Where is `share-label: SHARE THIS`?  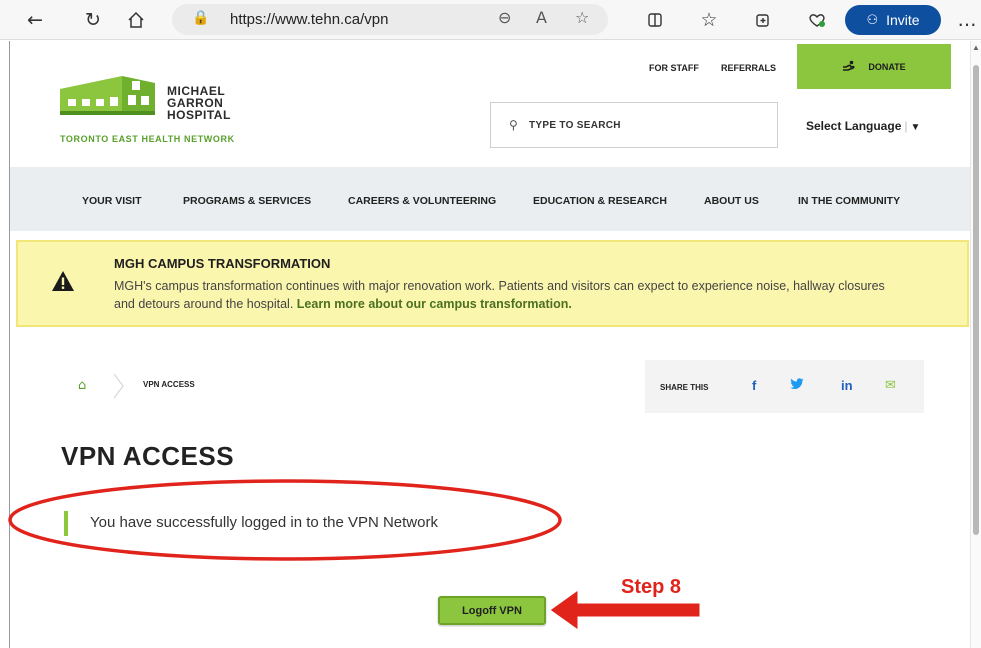 share-label: SHARE THIS is located at coordinates (684, 387).